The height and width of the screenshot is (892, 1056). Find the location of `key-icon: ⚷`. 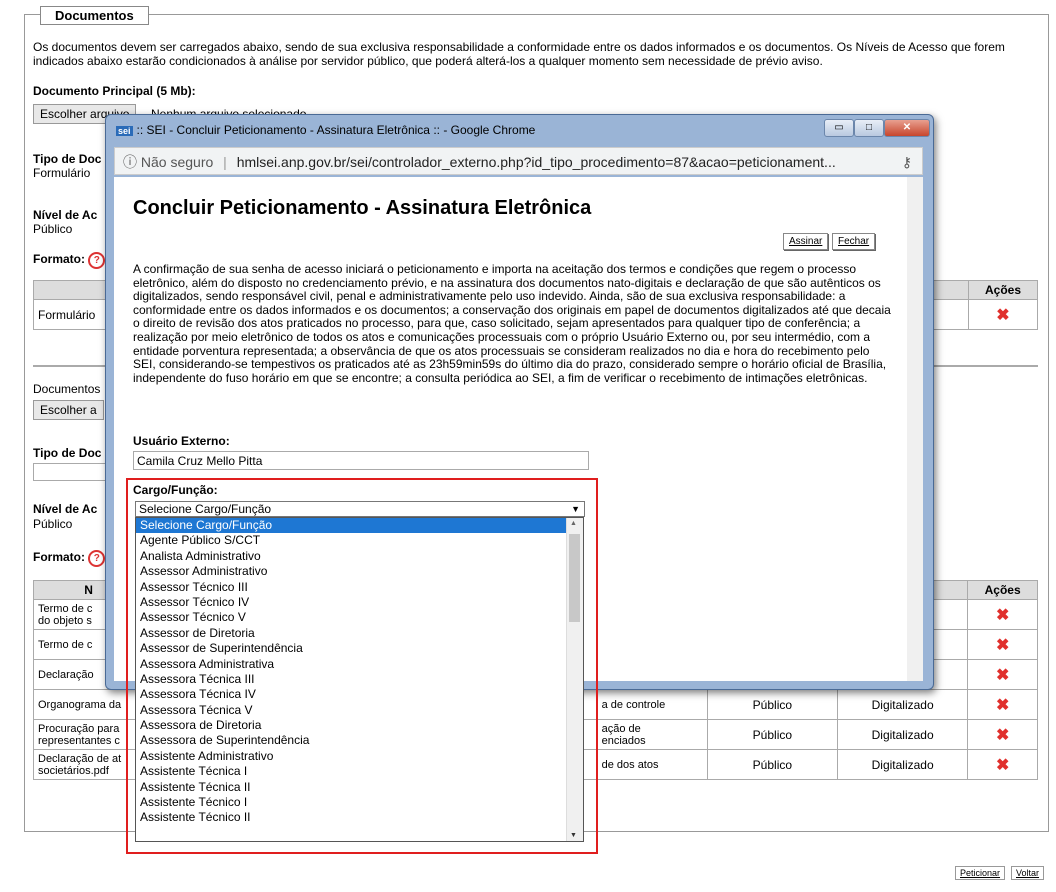

key-icon: ⚷ is located at coordinates (907, 162).